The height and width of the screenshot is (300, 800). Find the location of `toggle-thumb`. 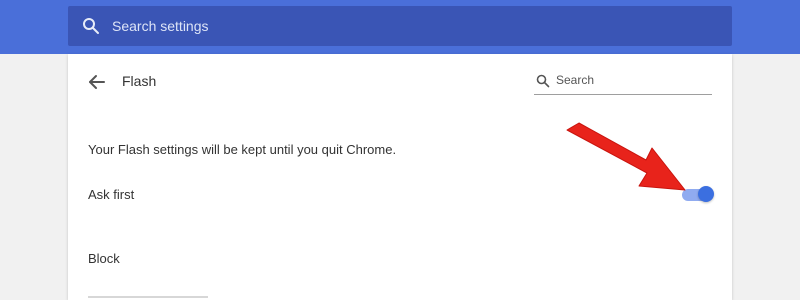

toggle-thumb is located at coordinates (706, 194).